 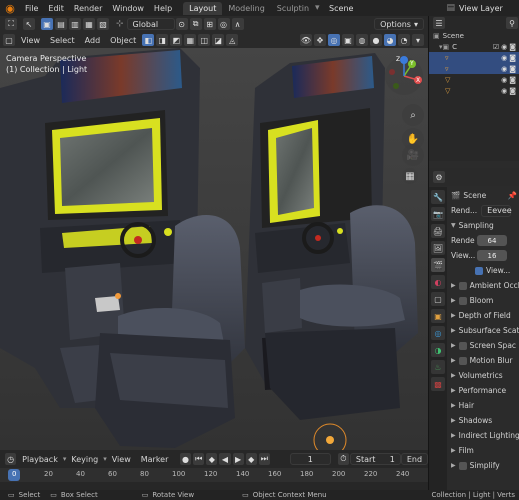 I want to click on jump-start-icon: ⏮, so click(x=199, y=459).